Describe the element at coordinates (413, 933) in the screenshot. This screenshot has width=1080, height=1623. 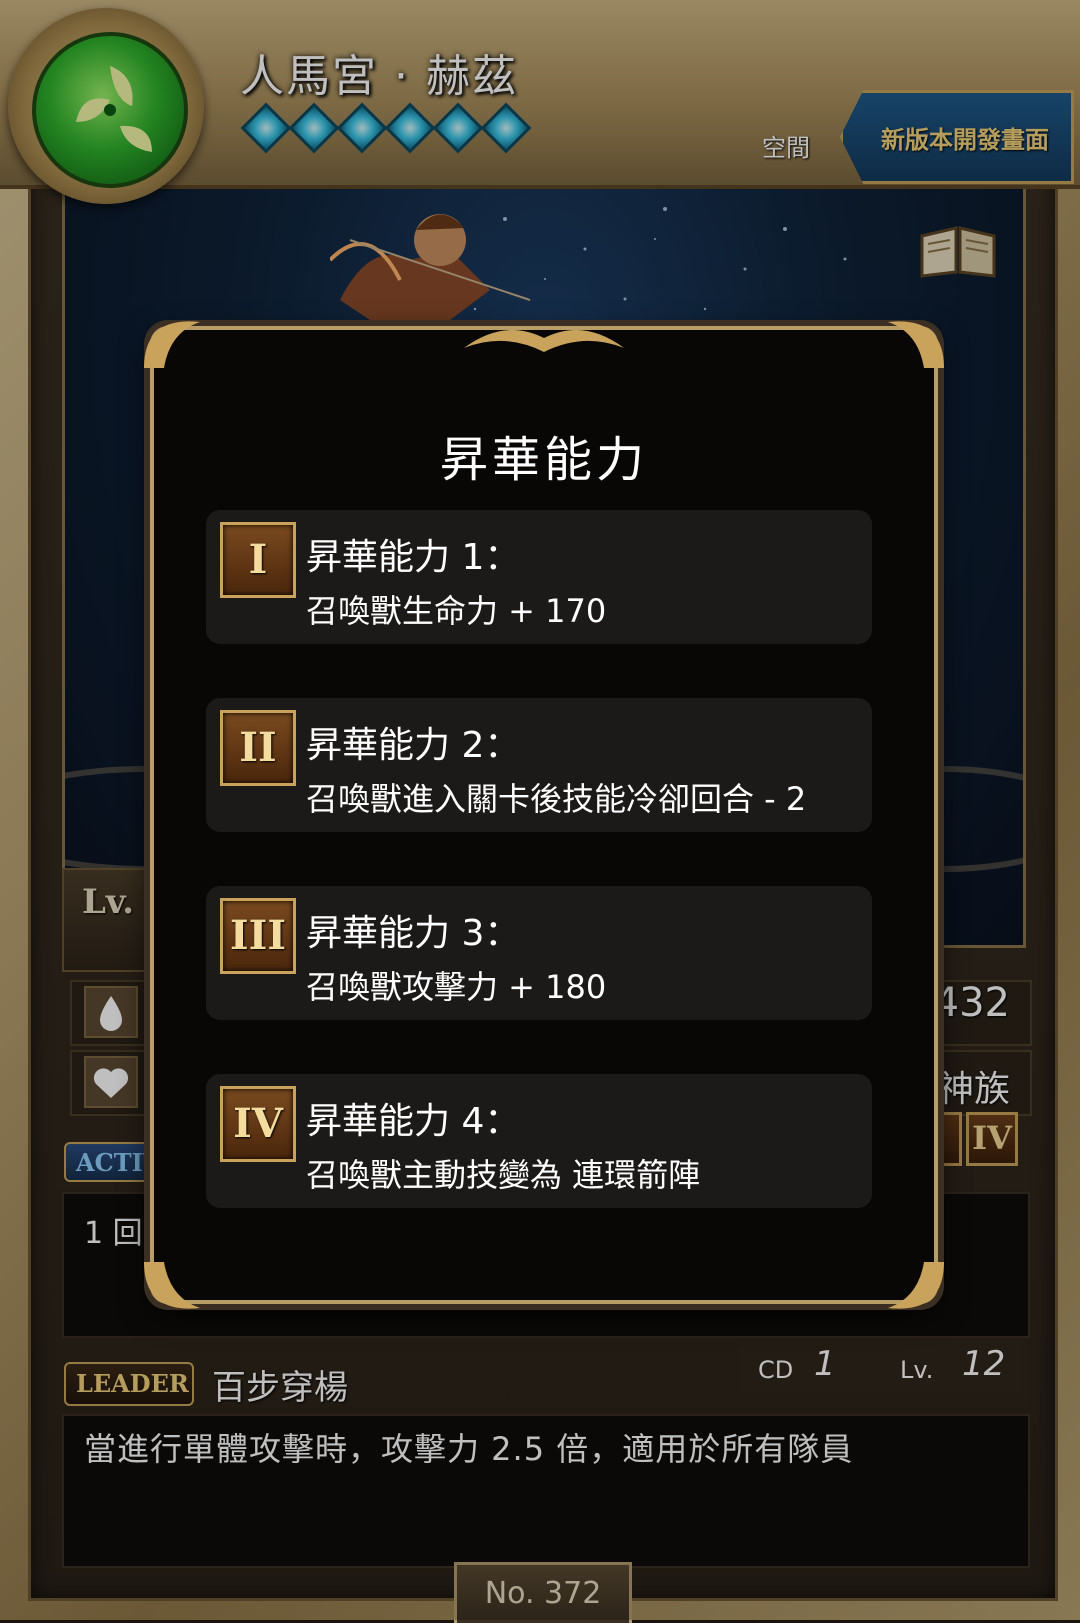
I see `ability-title: 昇華能力 3：` at that location.